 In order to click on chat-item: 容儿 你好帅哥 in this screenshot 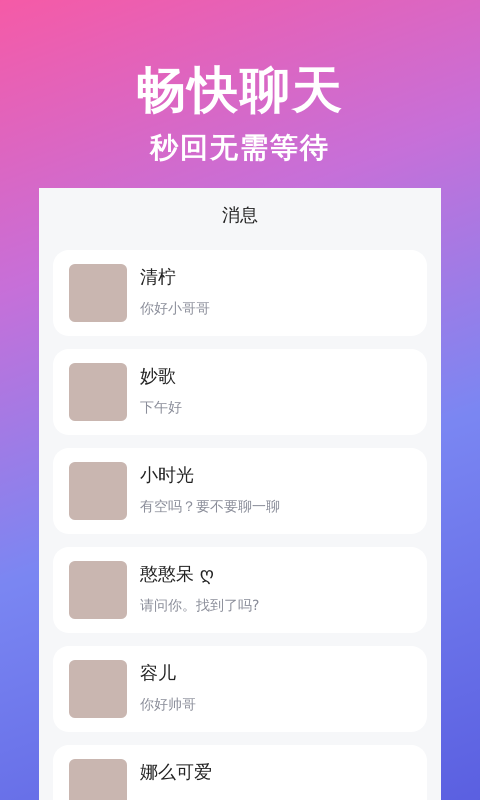, I will do `click(240, 689)`.